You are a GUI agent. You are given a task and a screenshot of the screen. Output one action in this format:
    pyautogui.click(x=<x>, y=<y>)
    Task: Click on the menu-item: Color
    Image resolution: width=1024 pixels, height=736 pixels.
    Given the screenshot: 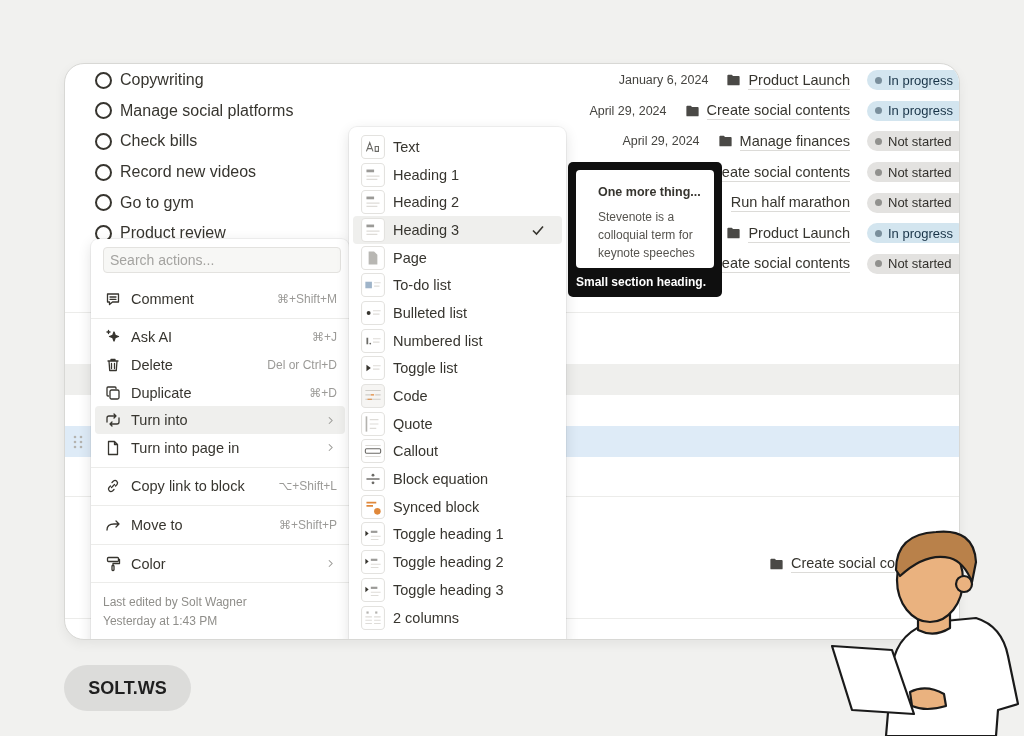 What is the action you would take?
    pyautogui.click(x=220, y=563)
    